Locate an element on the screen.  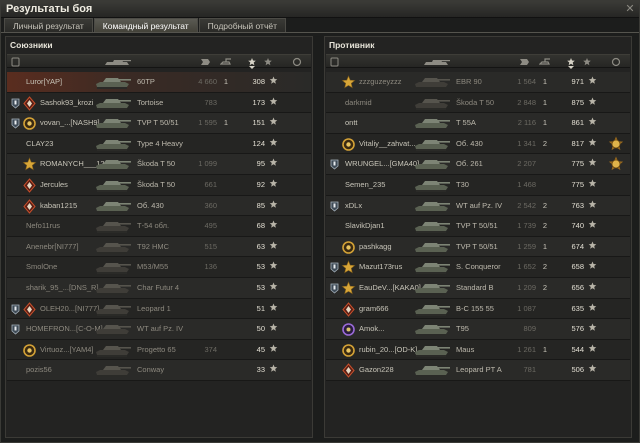
enemies-table-row: gram666 B-C 155 55 1 087 635 is located at coordinates (478, 309).